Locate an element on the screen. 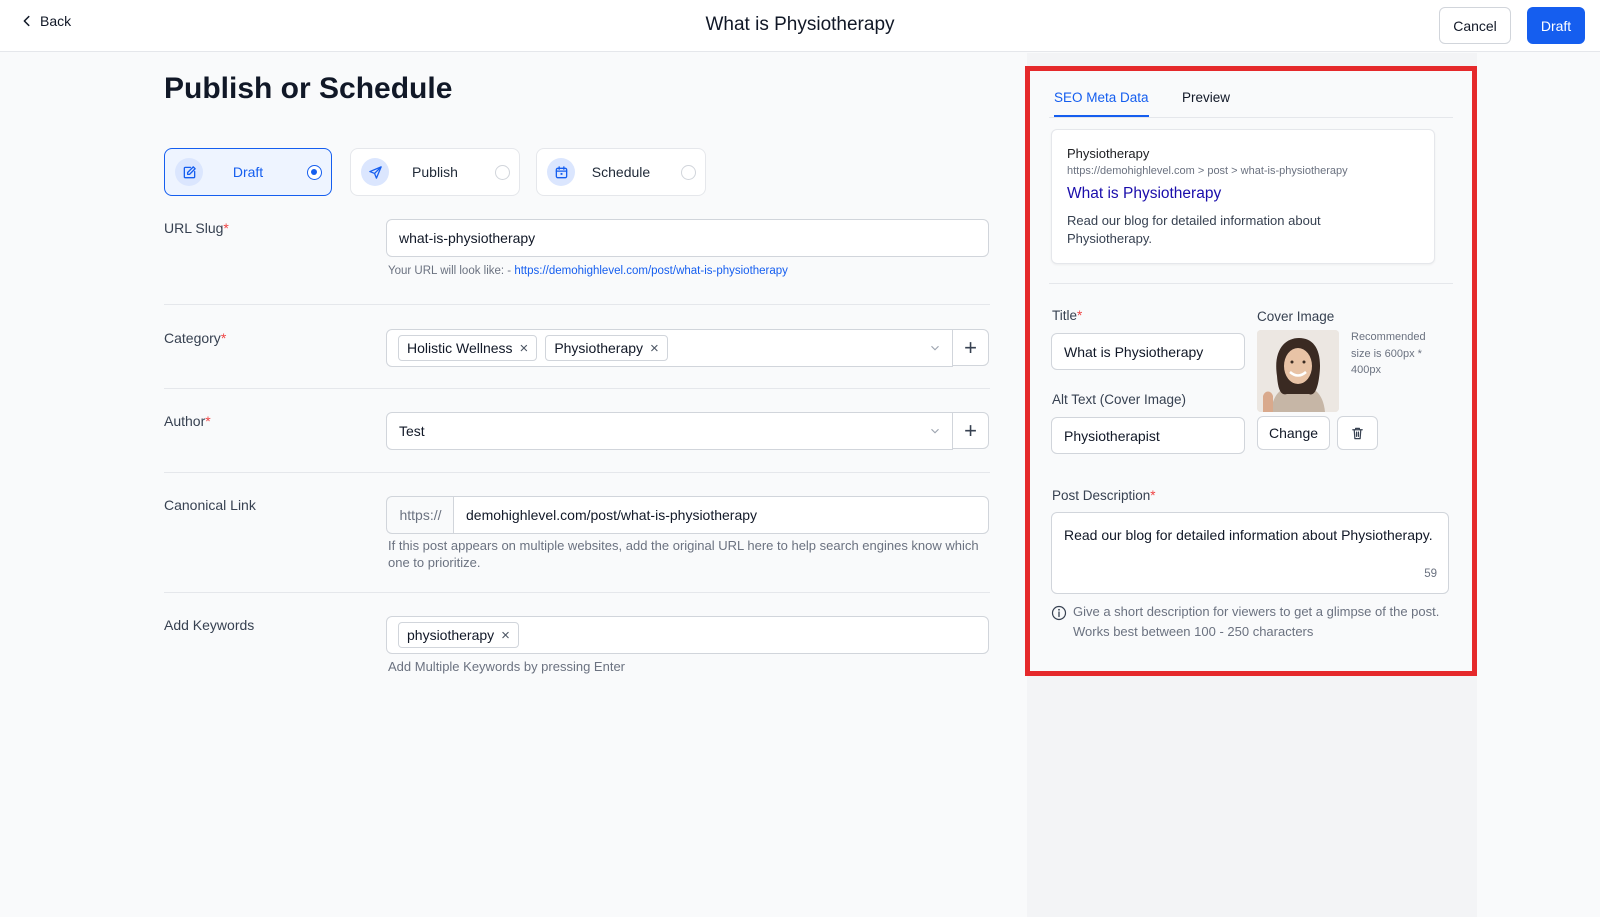 The height and width of the screenshot is (917, 1600). alt-text-label: Alt Text (Cover Image) is located at coordinates (1119, 399).